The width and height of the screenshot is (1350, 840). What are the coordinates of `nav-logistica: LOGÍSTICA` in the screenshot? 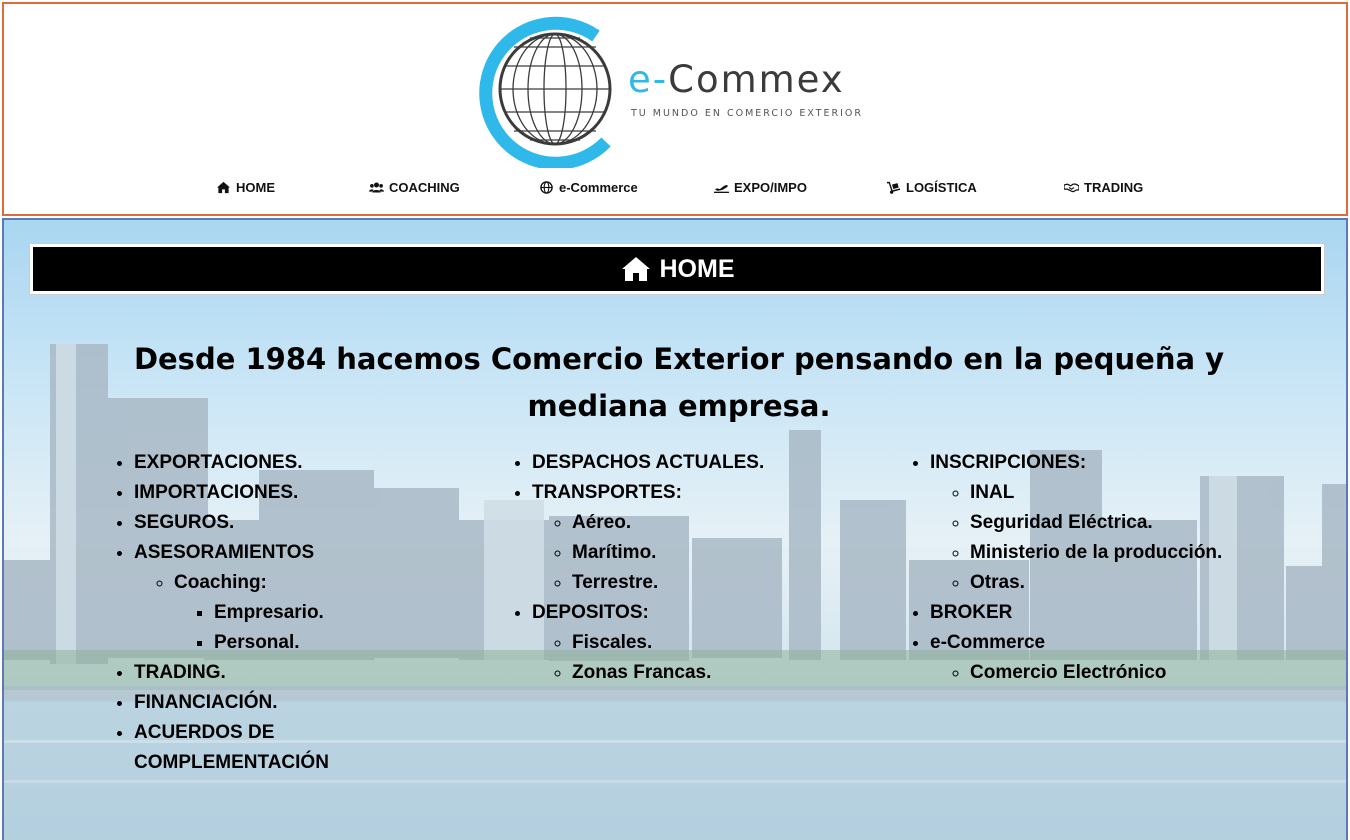 It's located at (931, 187).